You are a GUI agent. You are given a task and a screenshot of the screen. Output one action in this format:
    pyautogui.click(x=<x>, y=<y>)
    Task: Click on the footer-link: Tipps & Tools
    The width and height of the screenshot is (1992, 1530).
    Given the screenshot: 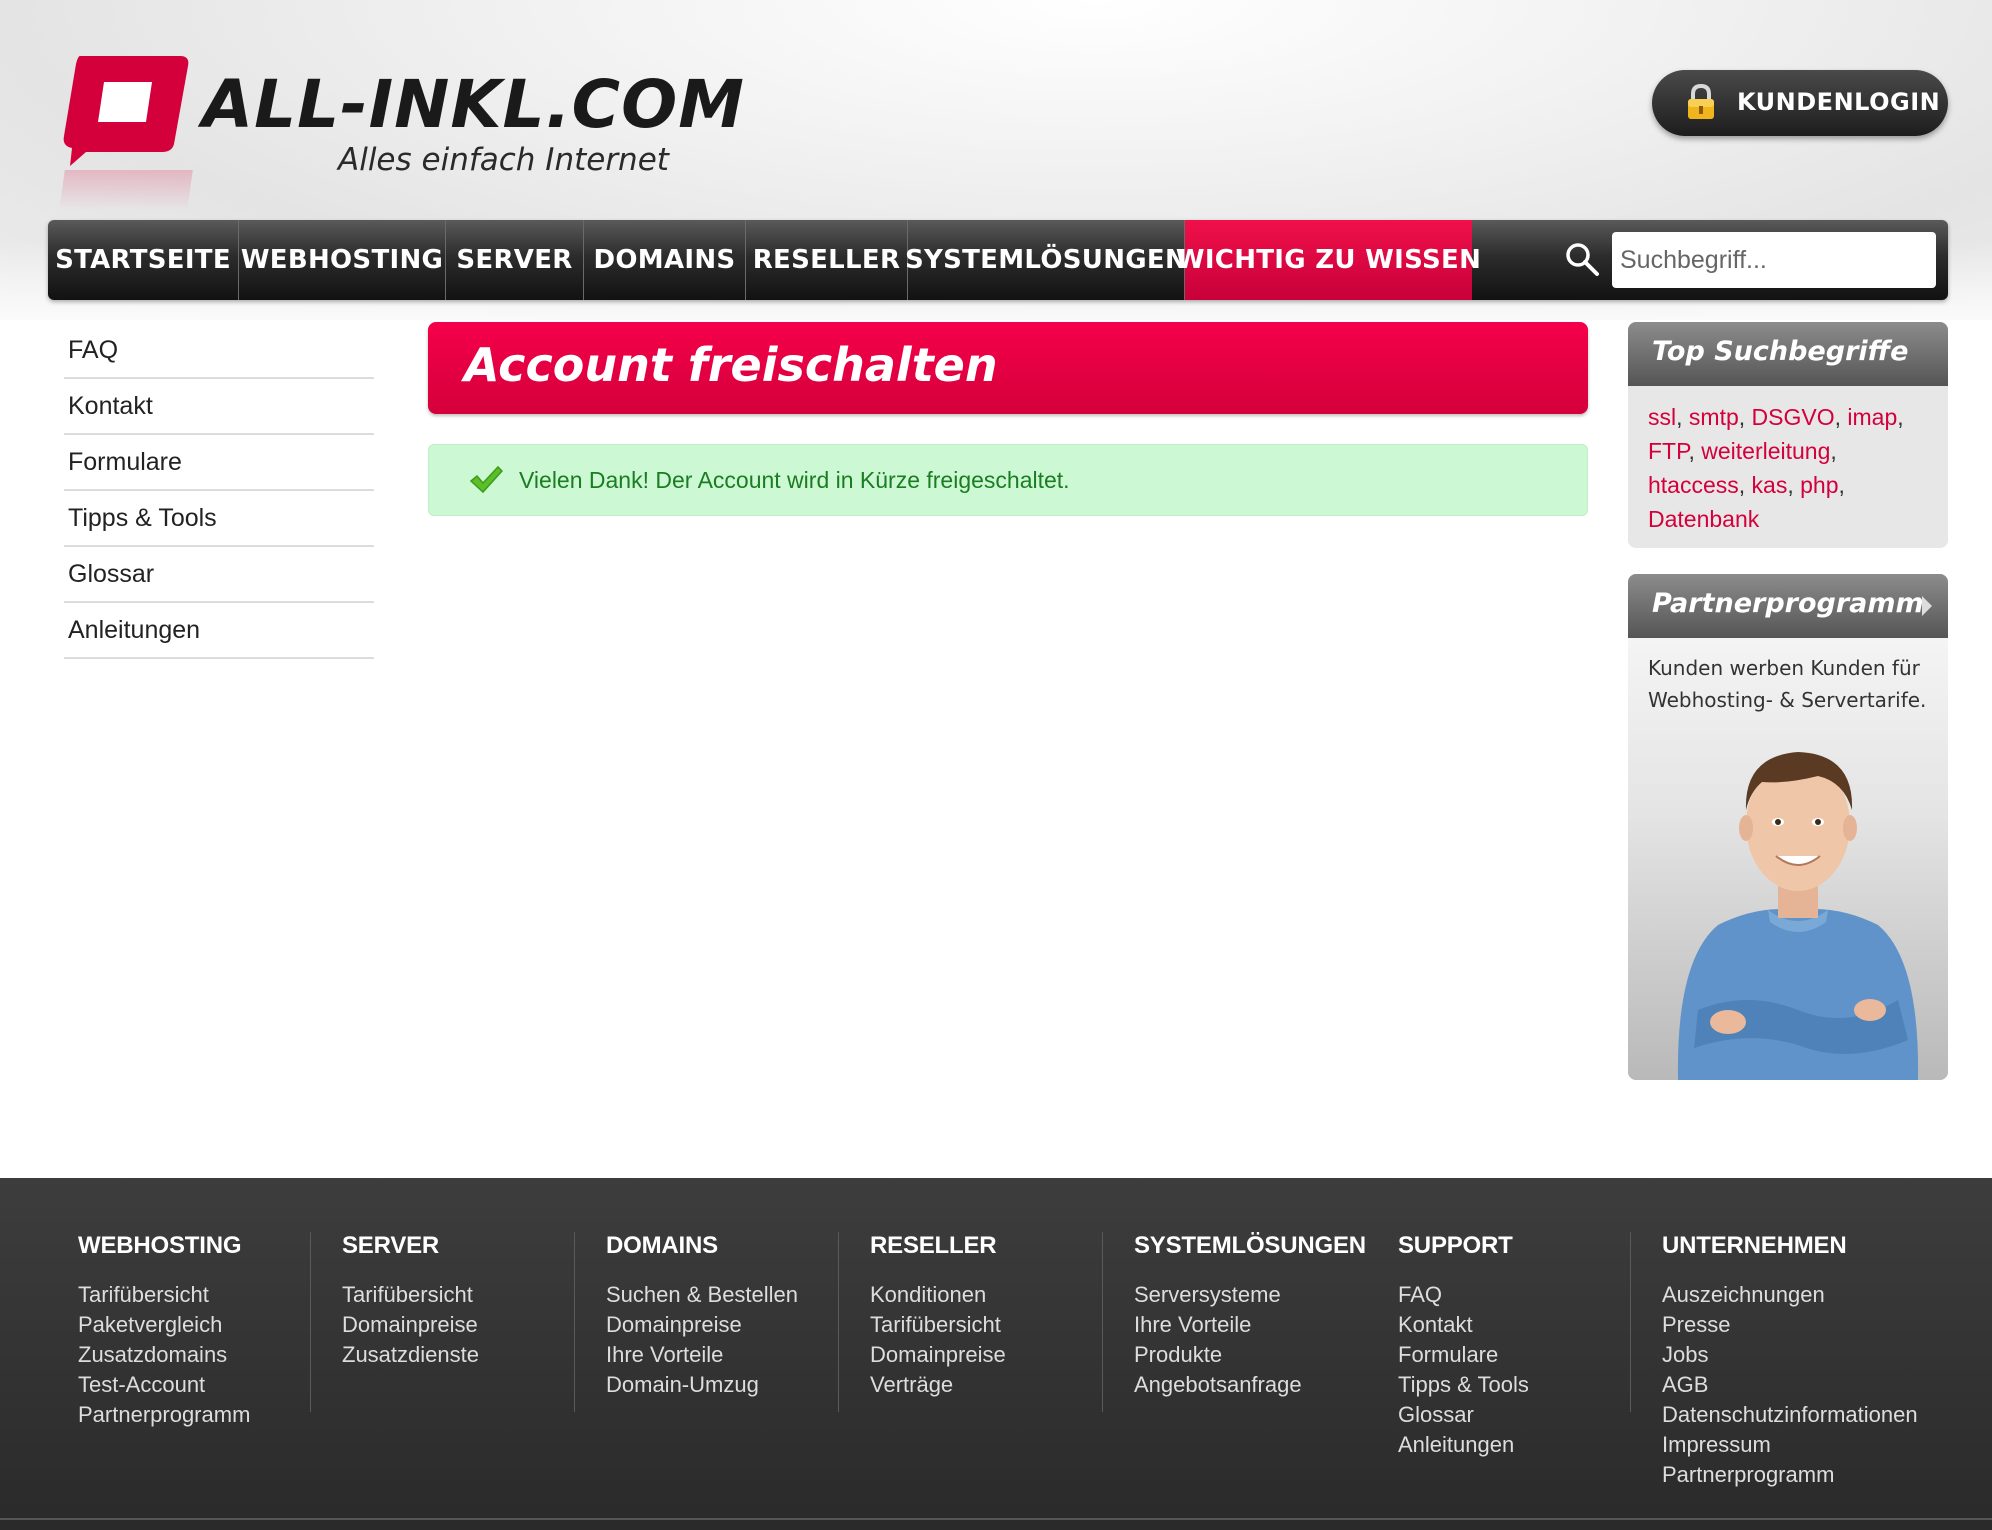 What is the action you would take?
    pyautogui.click(x=1523, y=1385)
    